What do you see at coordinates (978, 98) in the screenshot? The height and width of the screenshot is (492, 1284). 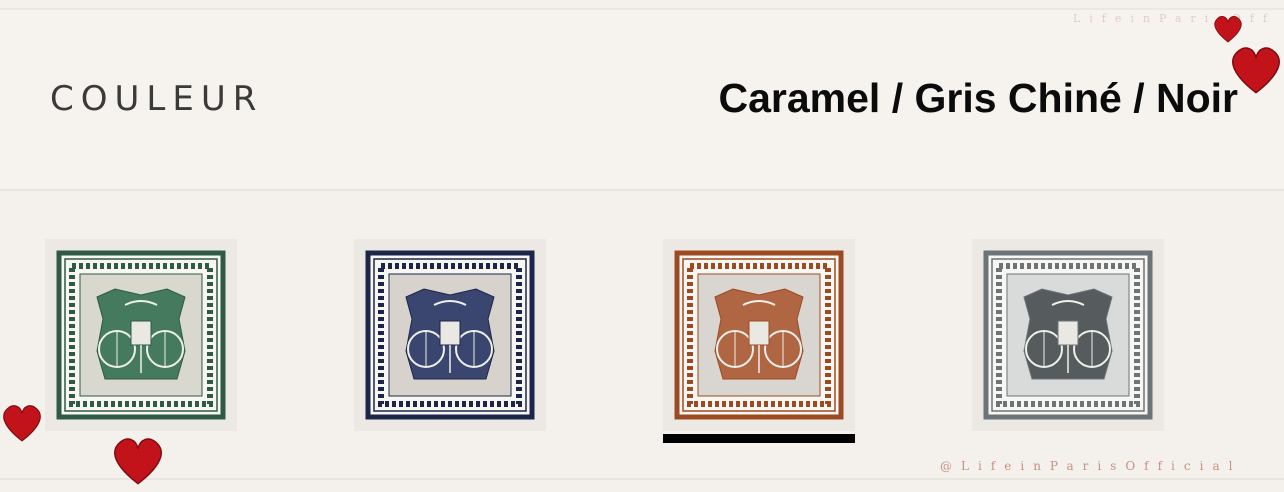 I see `selected-color-value: Caramel / Gris Chiné / Noir` at bounding box center [978, 98].